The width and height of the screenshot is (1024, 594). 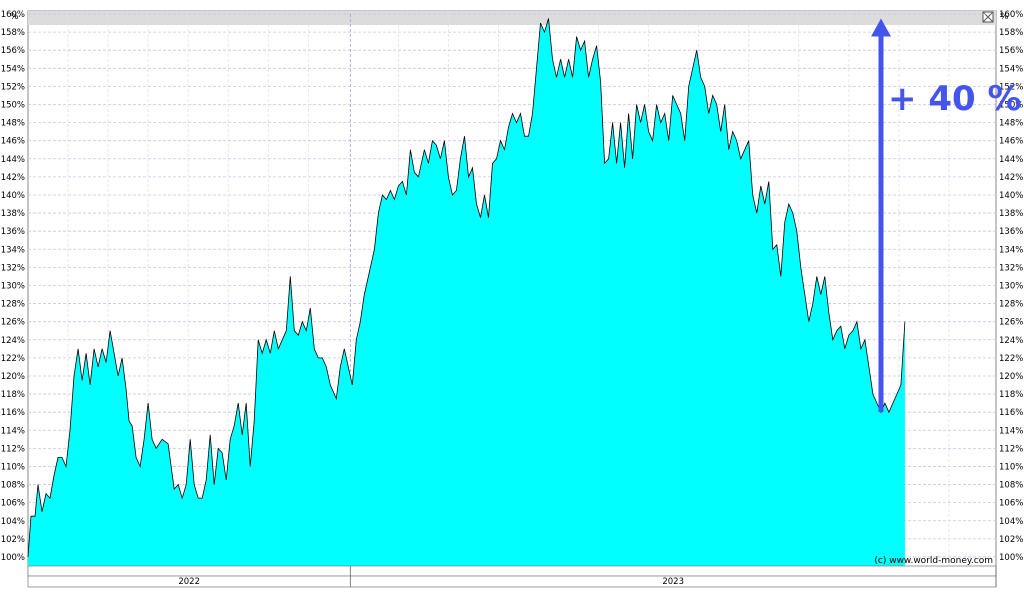 I want to click on x-axis-band, so click(x=512, y=571).